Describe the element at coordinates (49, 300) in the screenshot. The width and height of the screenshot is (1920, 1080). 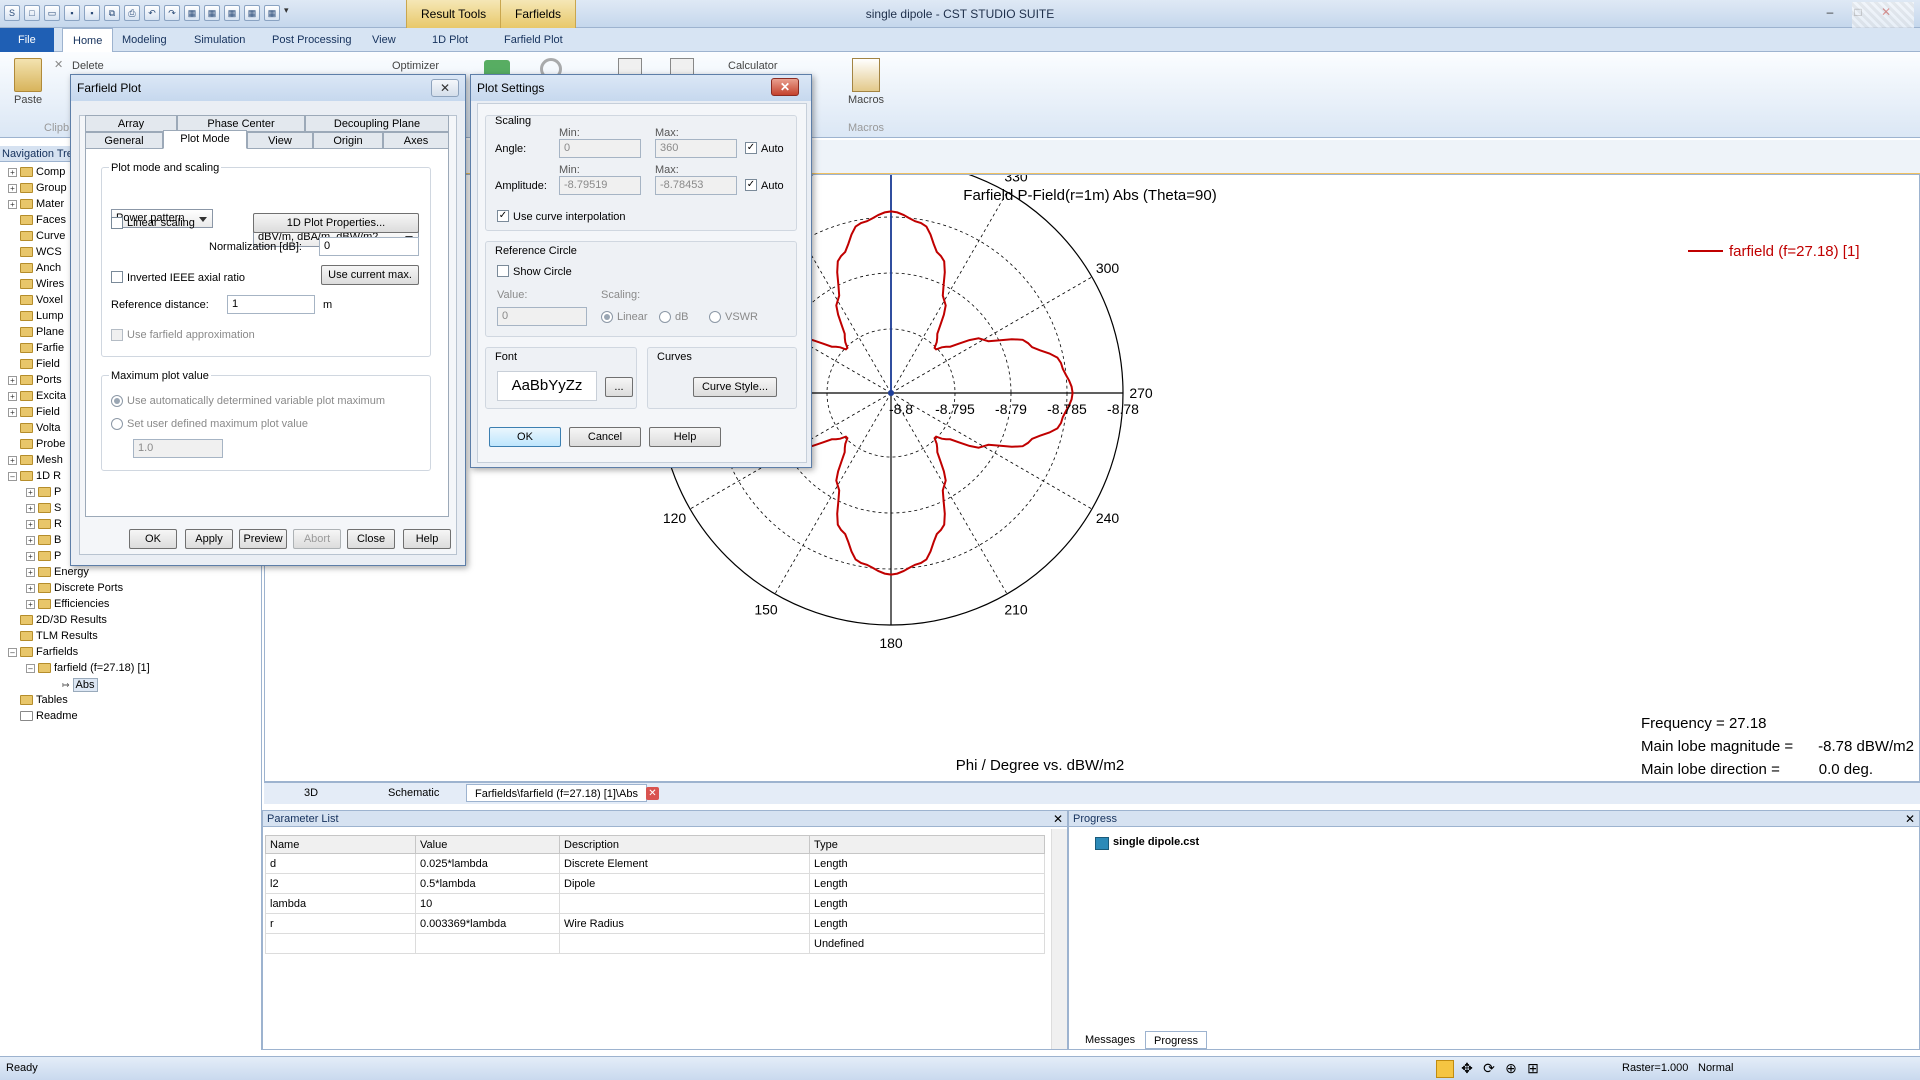
I see `tree-item-voxel: Voxel` at that location.